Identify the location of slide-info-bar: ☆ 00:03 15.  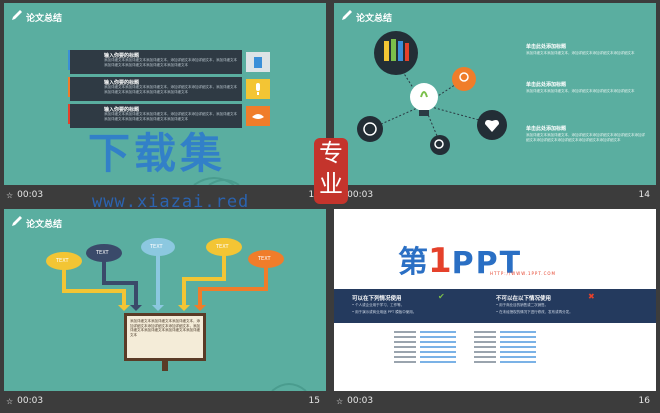
(165, 401).